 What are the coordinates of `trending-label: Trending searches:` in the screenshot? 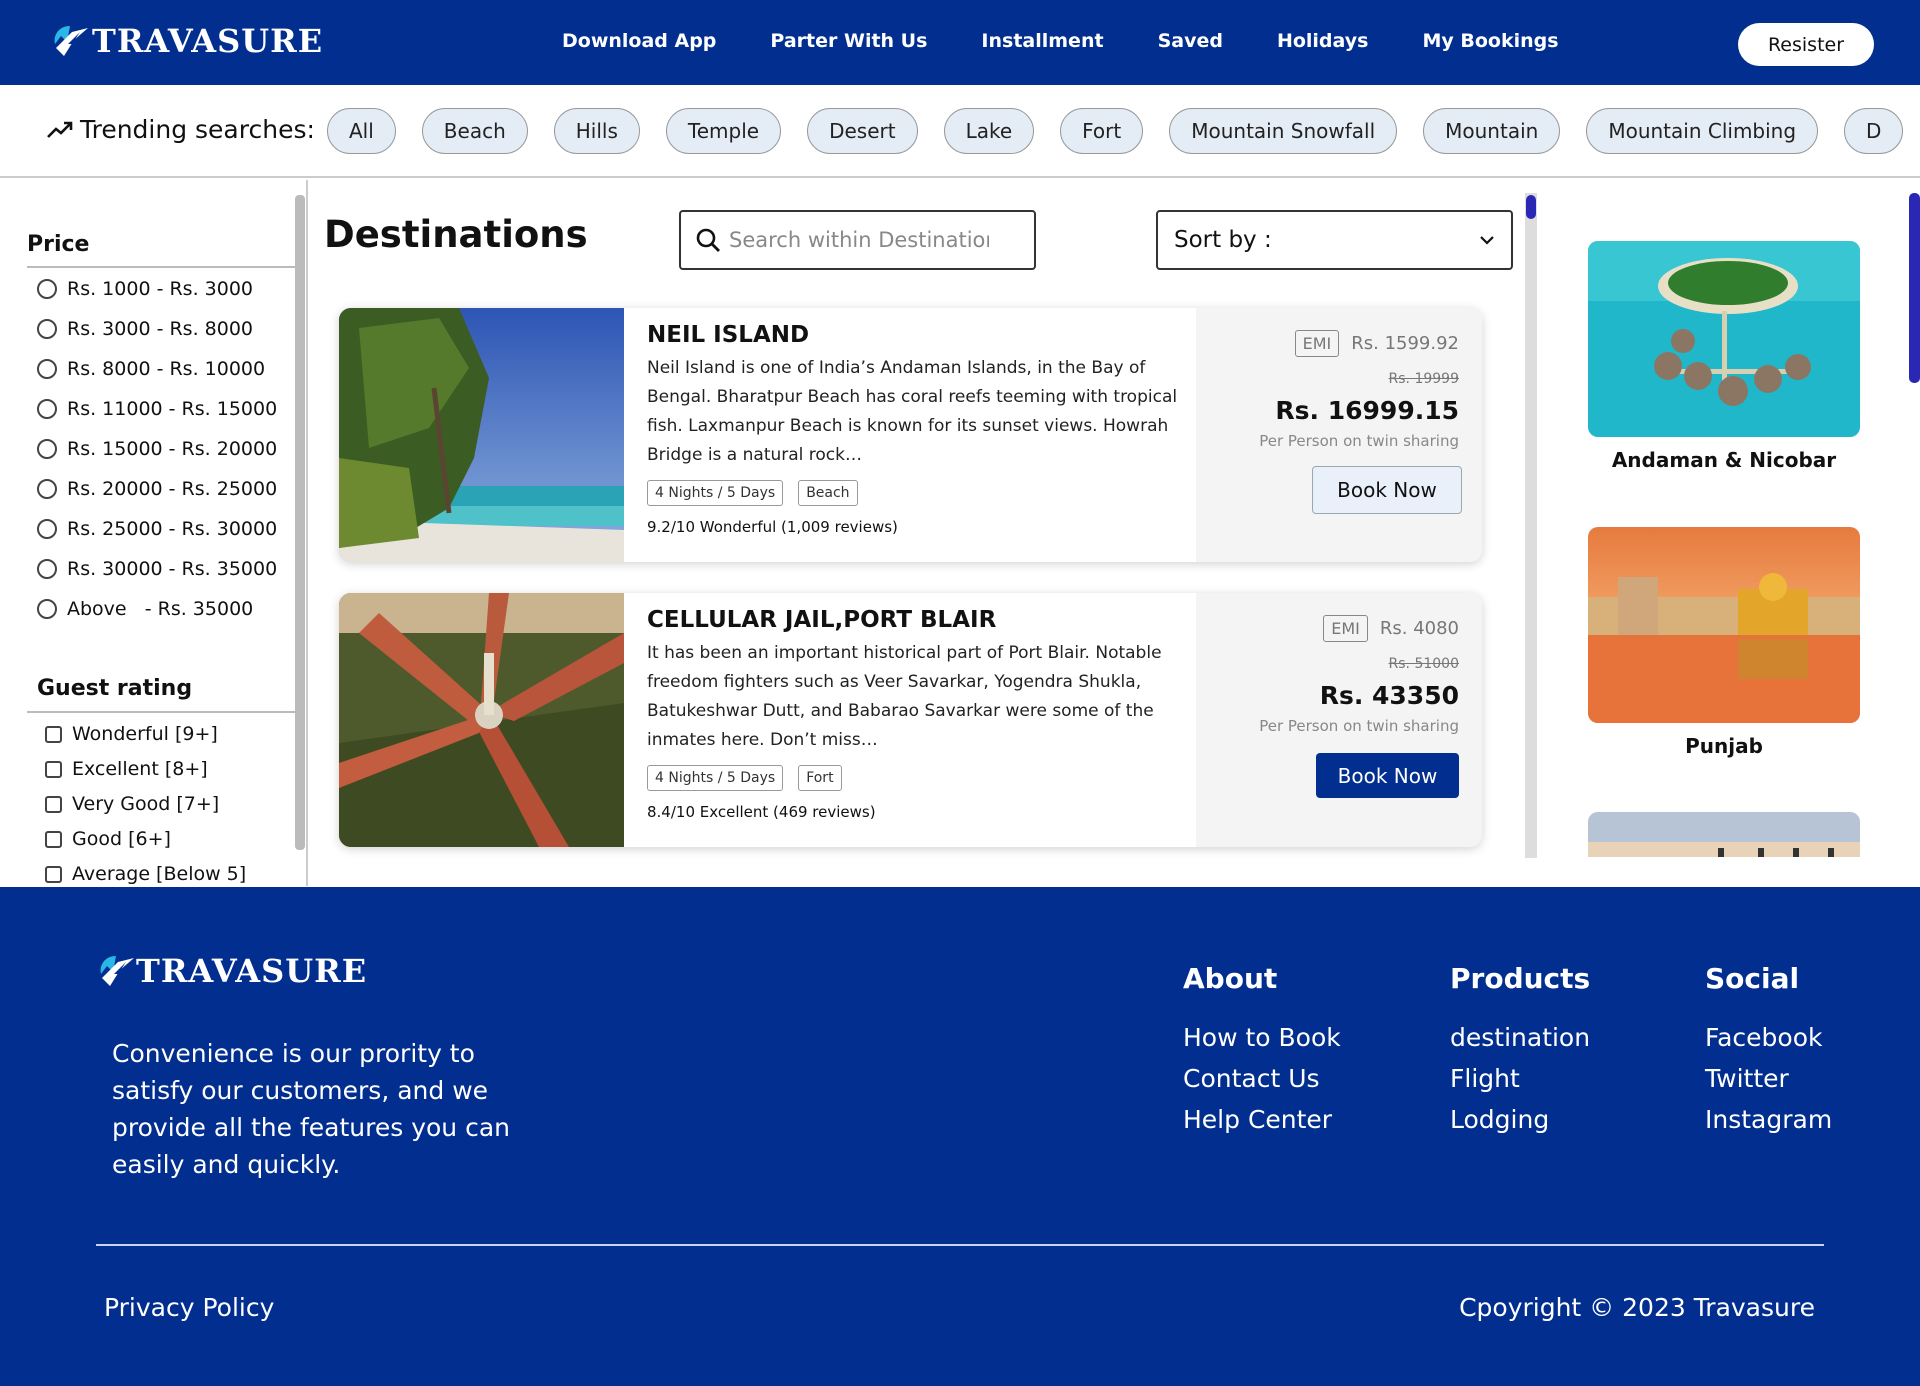 It's located at (180, 129).